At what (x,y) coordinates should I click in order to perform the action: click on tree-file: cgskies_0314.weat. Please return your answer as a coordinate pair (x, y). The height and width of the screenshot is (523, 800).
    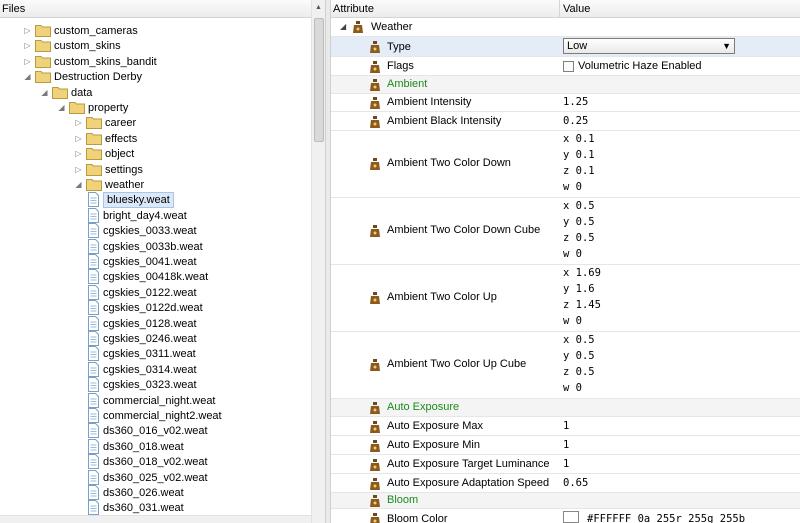
    Looking at the image, I should click on (155, 369).